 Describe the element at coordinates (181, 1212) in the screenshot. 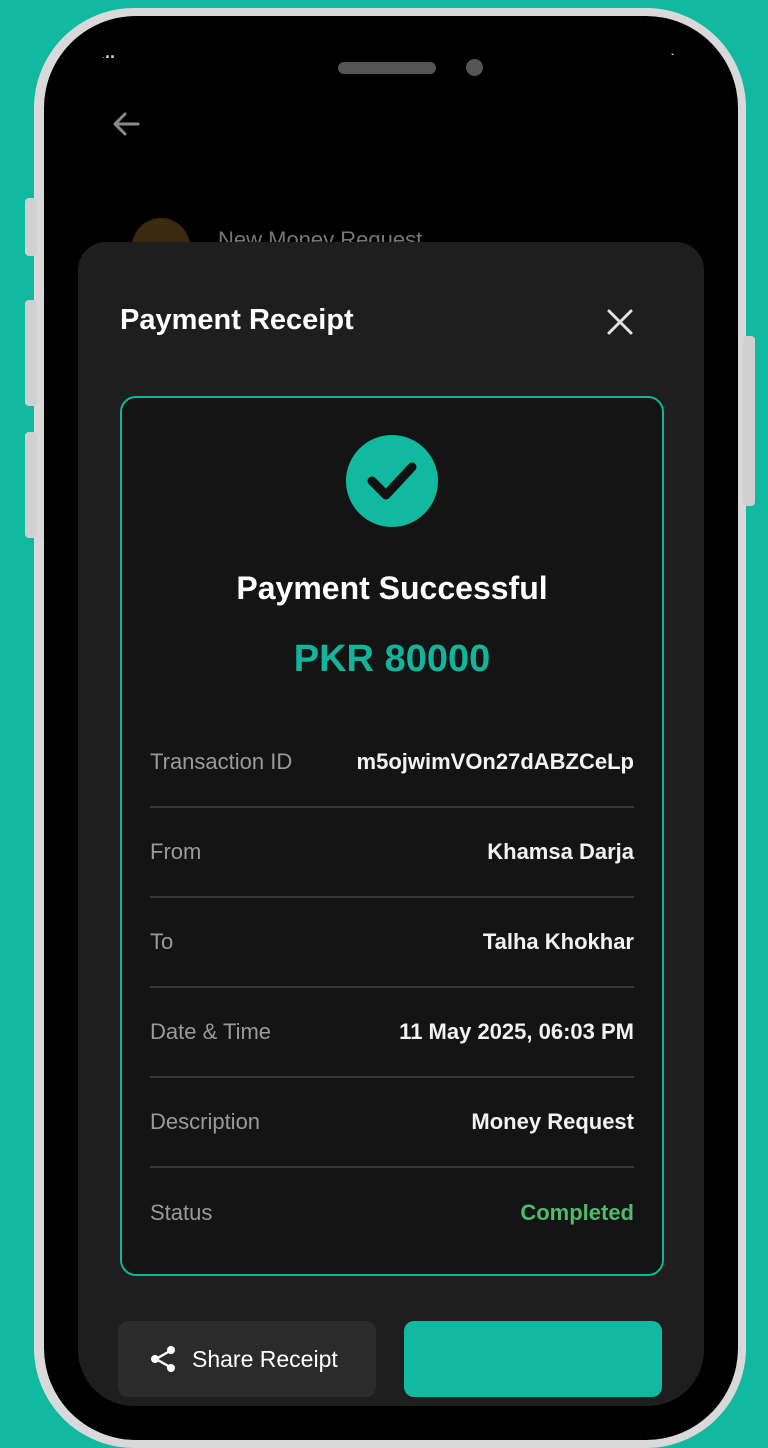

I see `row-label: Status` at that location.